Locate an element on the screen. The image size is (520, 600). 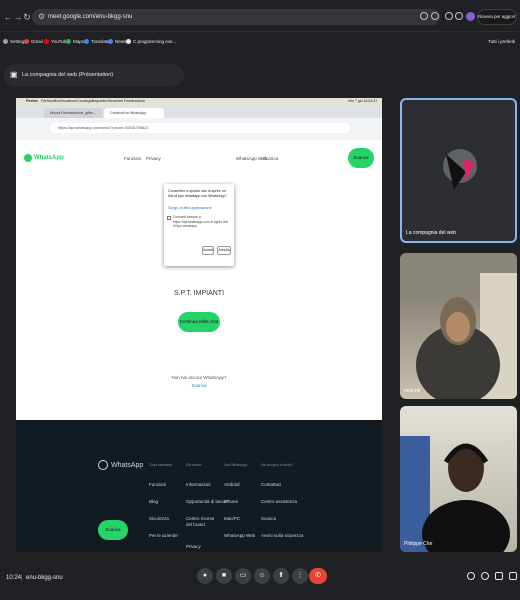
menu-item: Firefox is located at coordinates (32, 101).